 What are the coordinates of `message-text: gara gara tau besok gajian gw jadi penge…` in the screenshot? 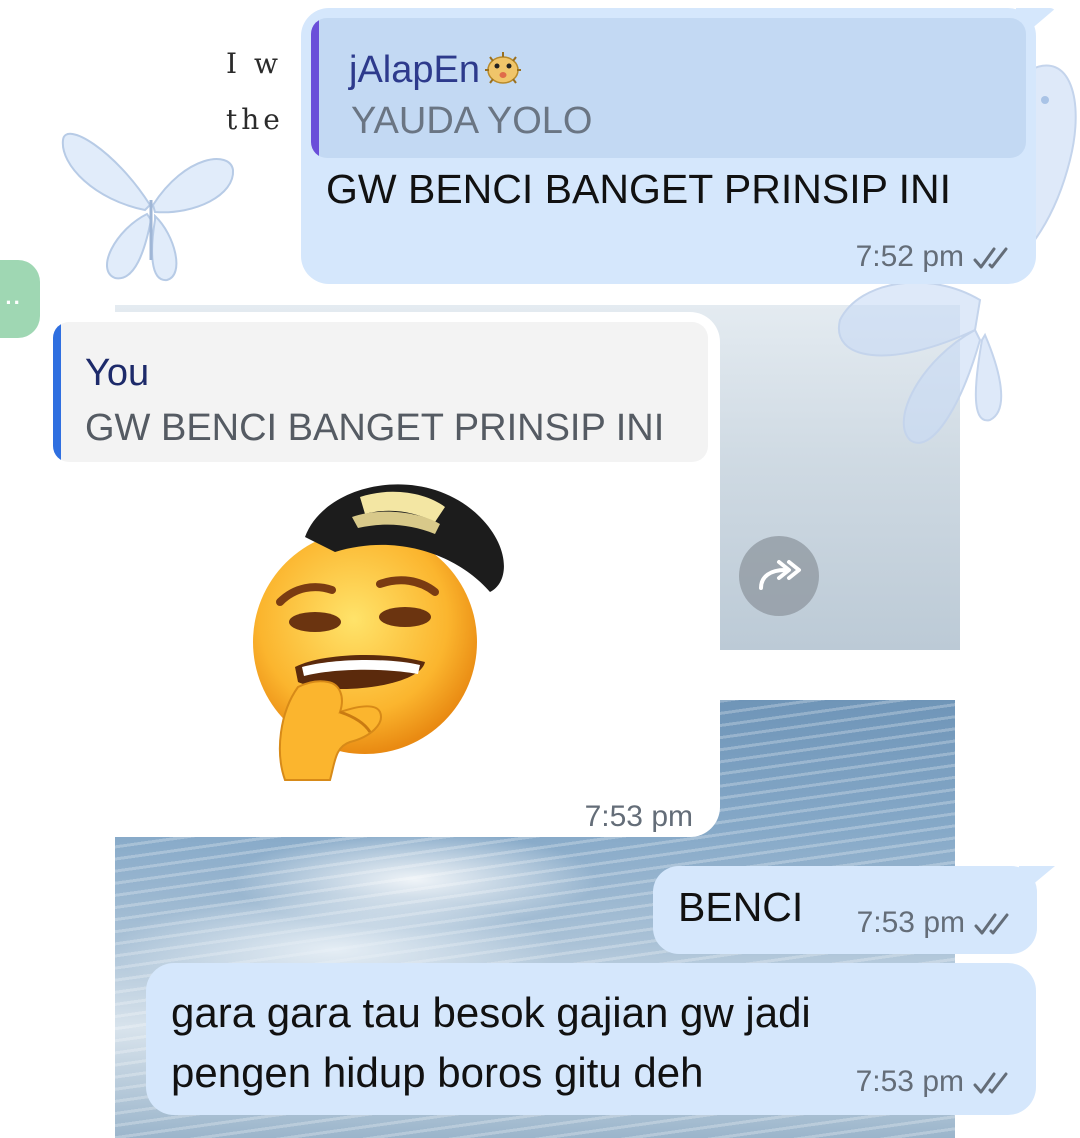 It's located at (491, 1042).